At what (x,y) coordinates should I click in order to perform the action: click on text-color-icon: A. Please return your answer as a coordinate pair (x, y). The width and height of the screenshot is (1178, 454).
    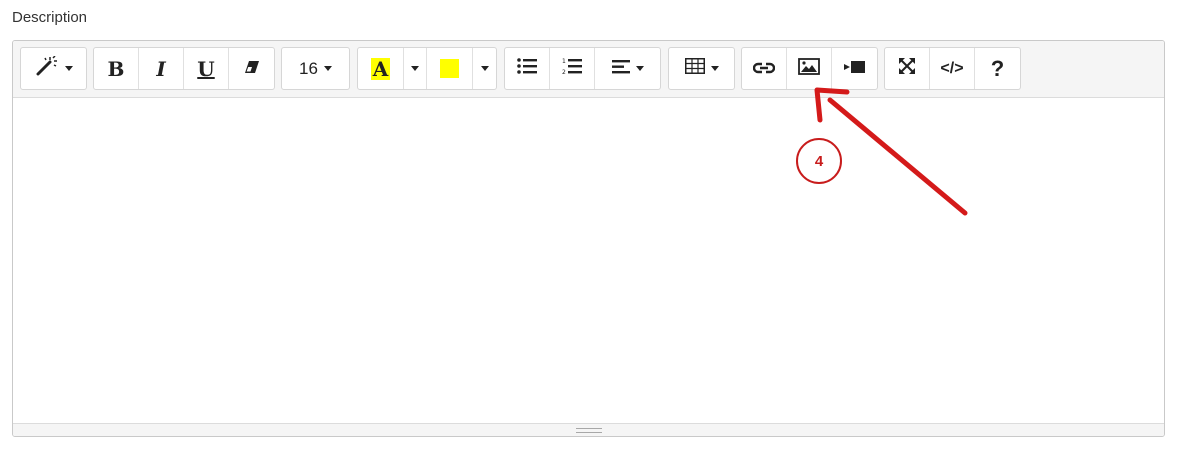
    Looking at the image, I should click on (380, 68).